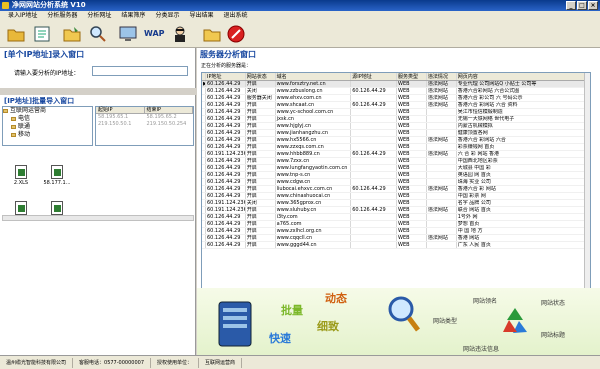  What do you see at coordinates (228, 54) in the screenshot?
I see `server-title: 服务器分析窗口` at bounding box center [228, 54].